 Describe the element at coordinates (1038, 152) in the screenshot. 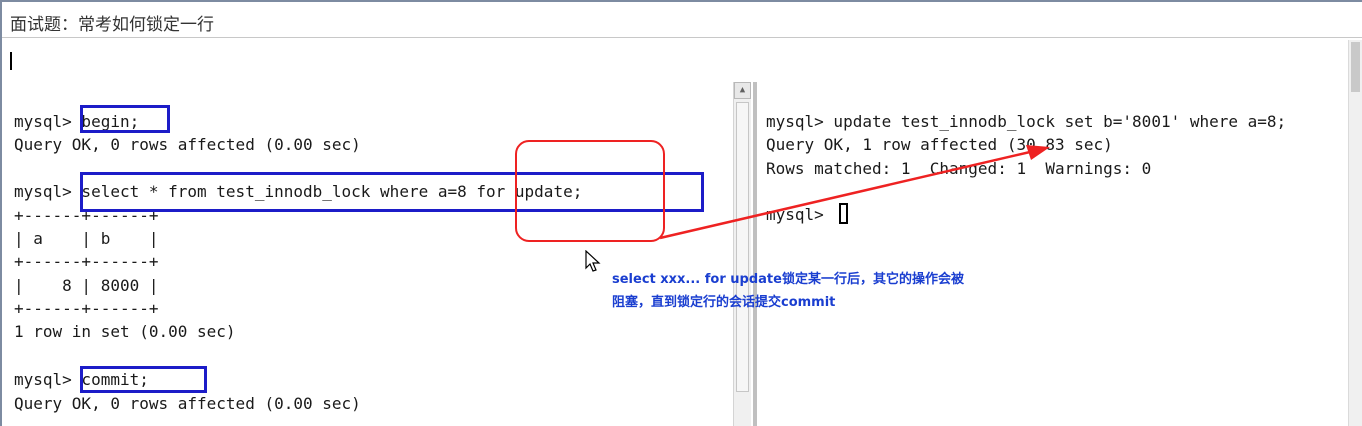

I see `arrow-head` at that location.